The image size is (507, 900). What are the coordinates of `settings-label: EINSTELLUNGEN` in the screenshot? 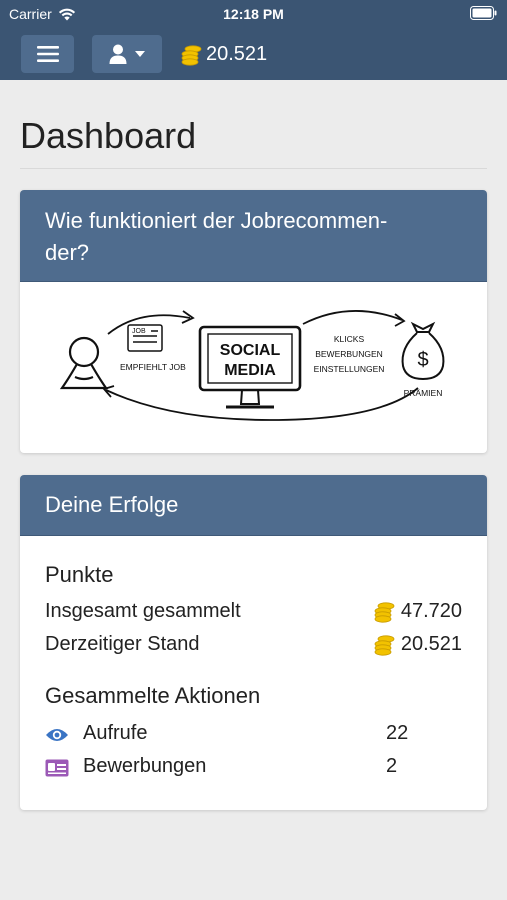 It's located at (349, 369).